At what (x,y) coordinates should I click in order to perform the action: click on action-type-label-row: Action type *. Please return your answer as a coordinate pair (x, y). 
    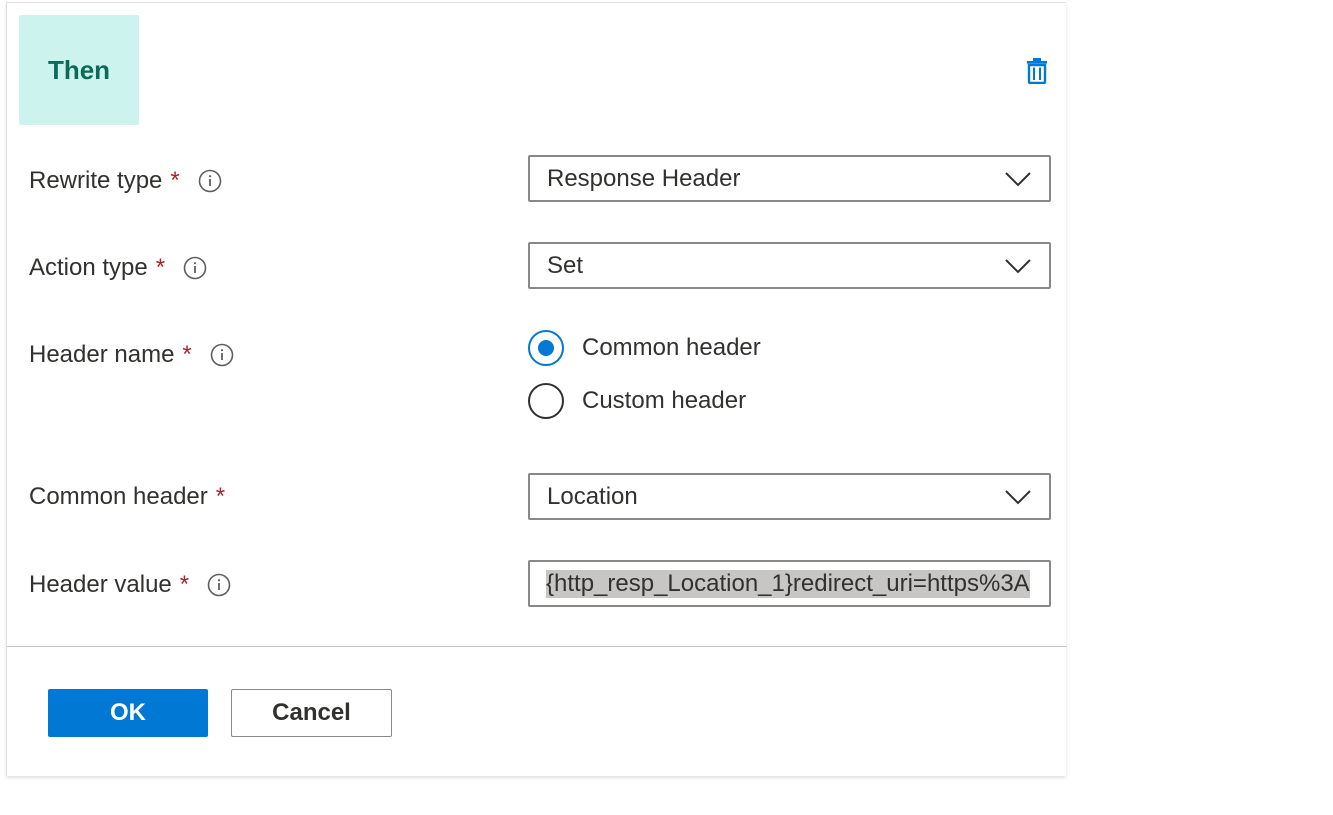
    Looking at the image, I should click on (118, 268).